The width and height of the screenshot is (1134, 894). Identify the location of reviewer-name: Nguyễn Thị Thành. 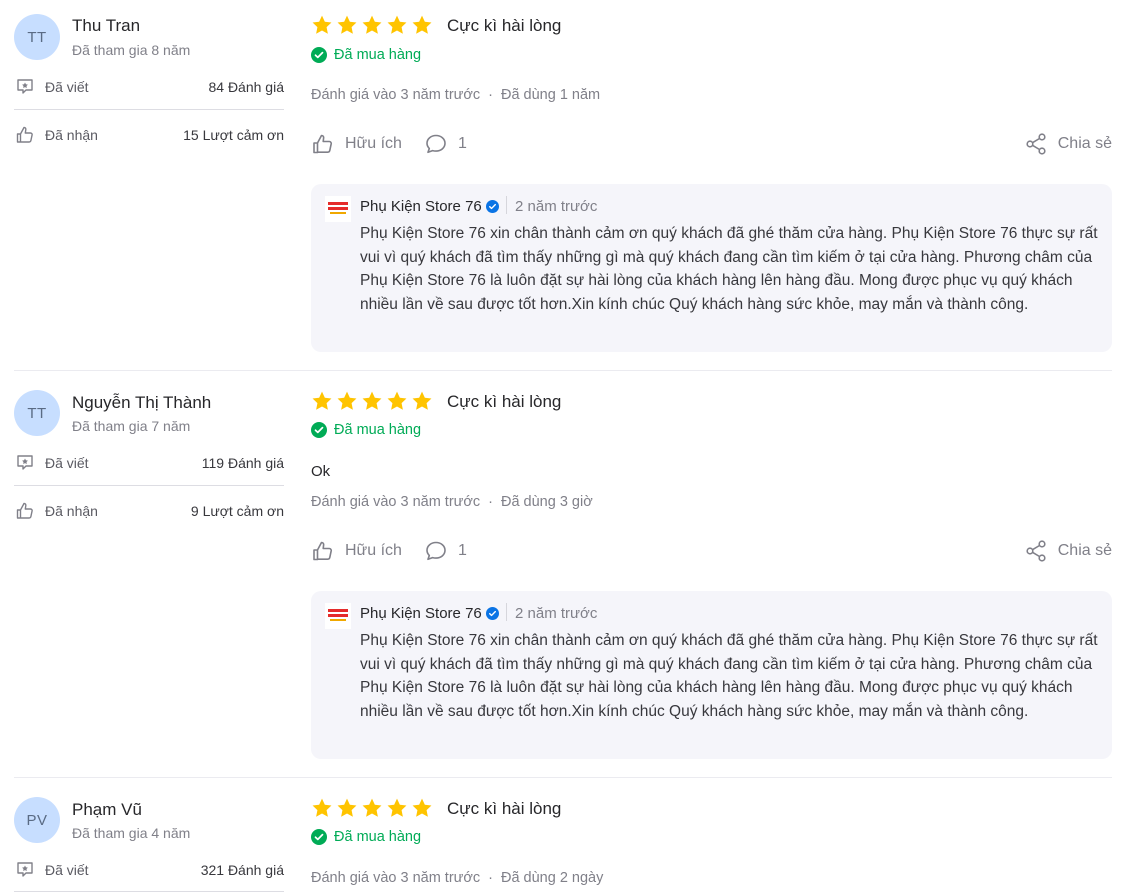
(142, 402).